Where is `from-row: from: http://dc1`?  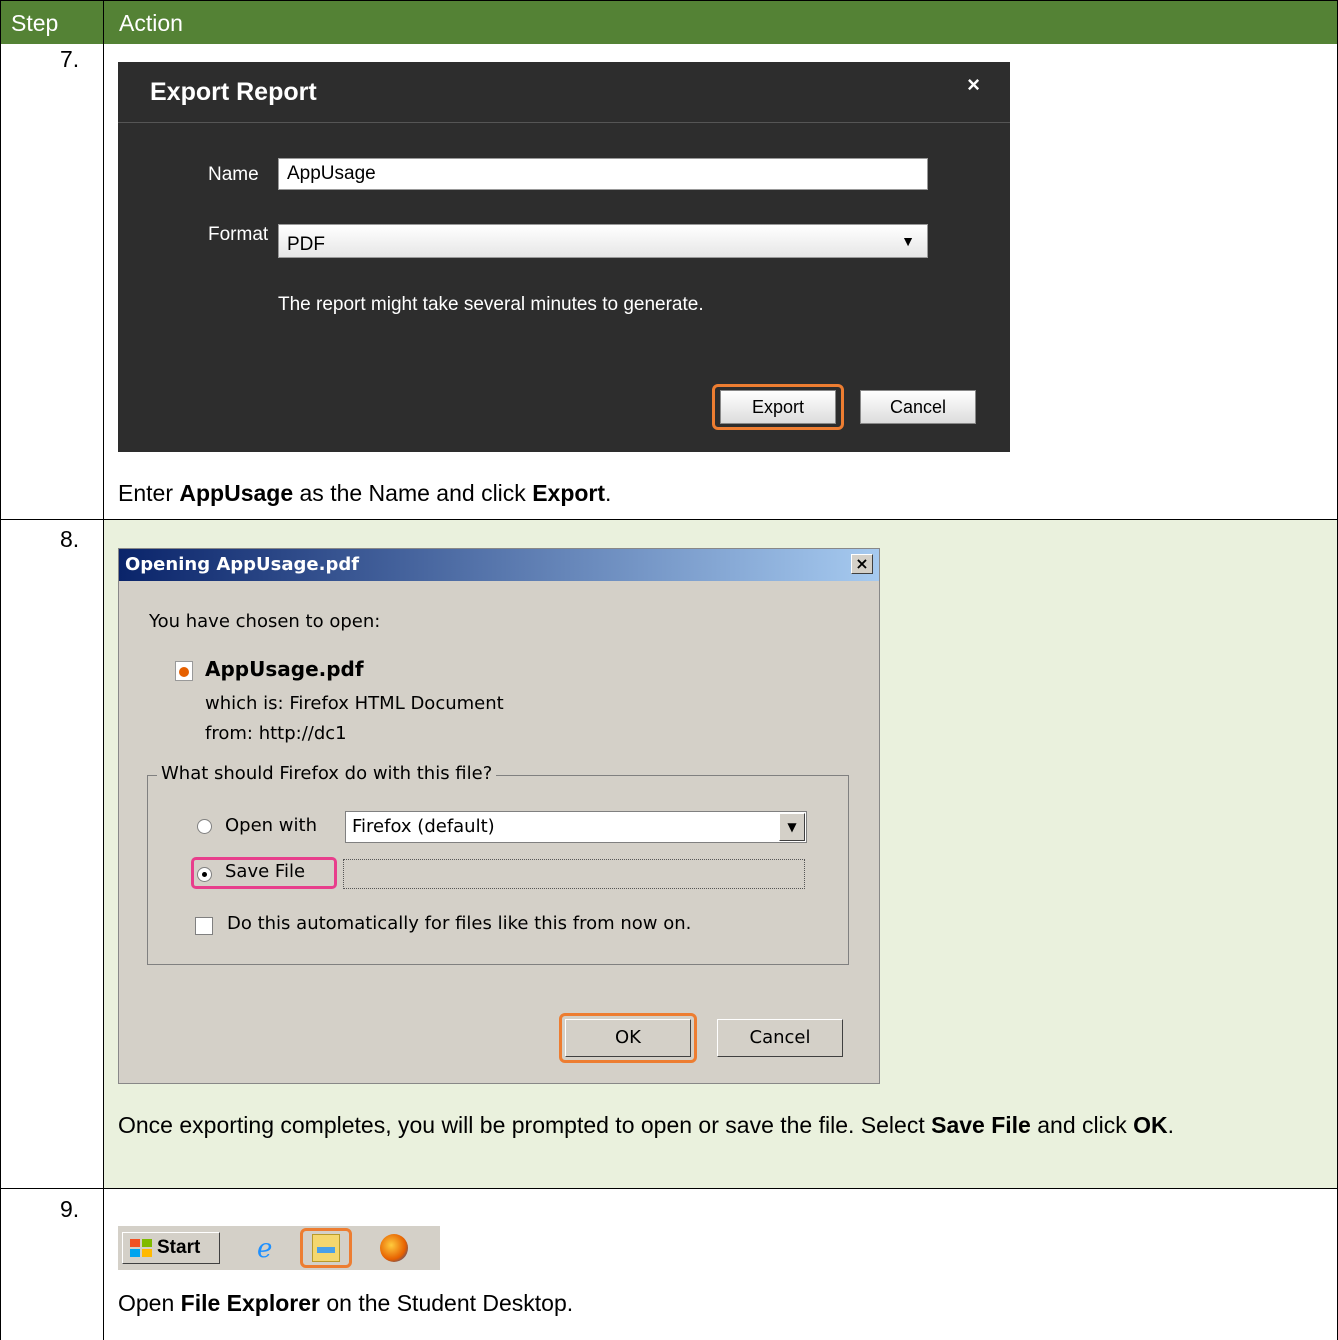 from-row: from: http://dc1 is located at coordinates (276, 733).